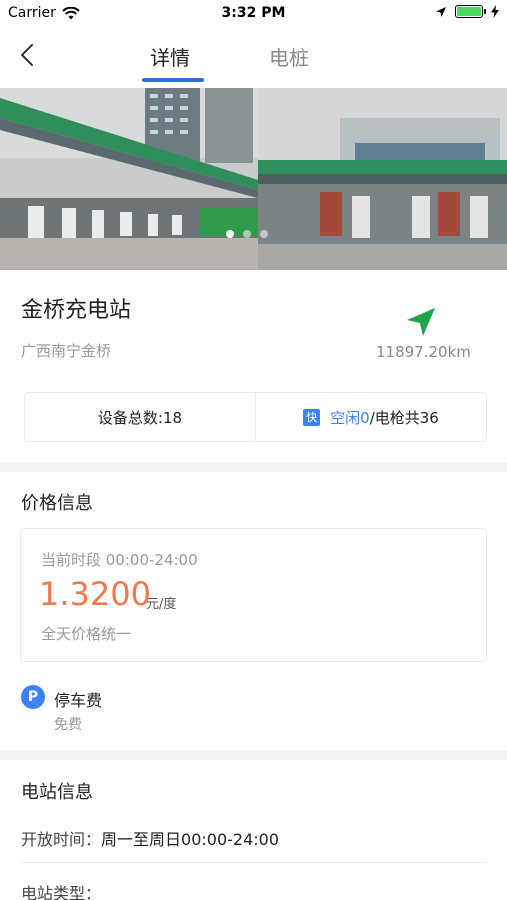 Image resolution: width=507 pixels, height=900 pixels. Describe the element at coordinates (95, 594) in the screenshot. I see `price-value: 1.3200` at that location.